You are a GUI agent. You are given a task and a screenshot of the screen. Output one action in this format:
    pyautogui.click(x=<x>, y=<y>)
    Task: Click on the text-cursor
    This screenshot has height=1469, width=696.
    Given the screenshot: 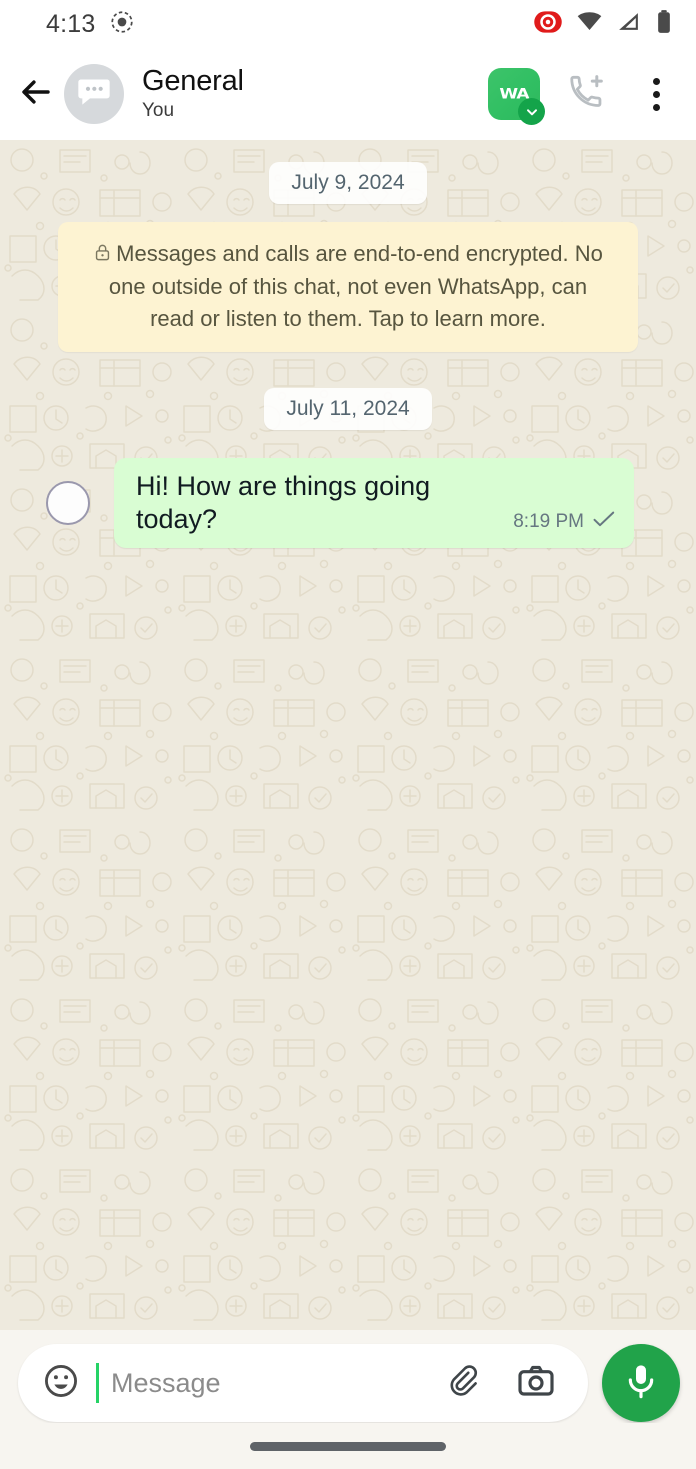 What is the action you would take?
    pyautogui.click(x=97, y=1383)
    